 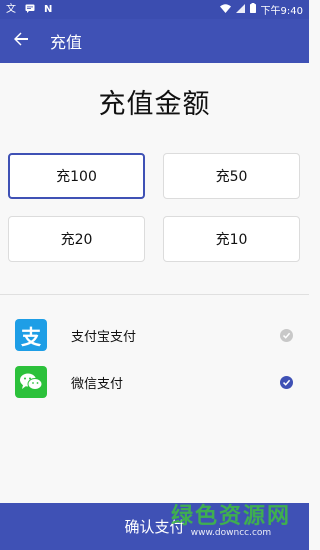 I want to click on divider, so click(x=154, y=294).